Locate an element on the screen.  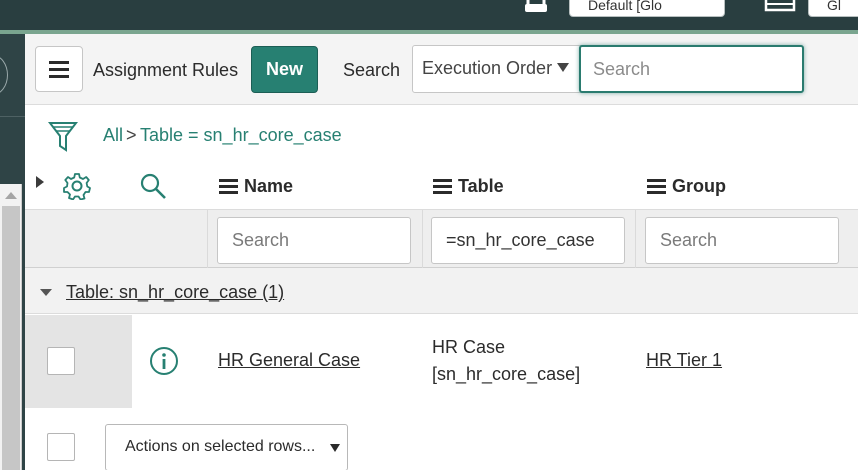
search-field-select: Execution Order is located at coordinates (504, 69).